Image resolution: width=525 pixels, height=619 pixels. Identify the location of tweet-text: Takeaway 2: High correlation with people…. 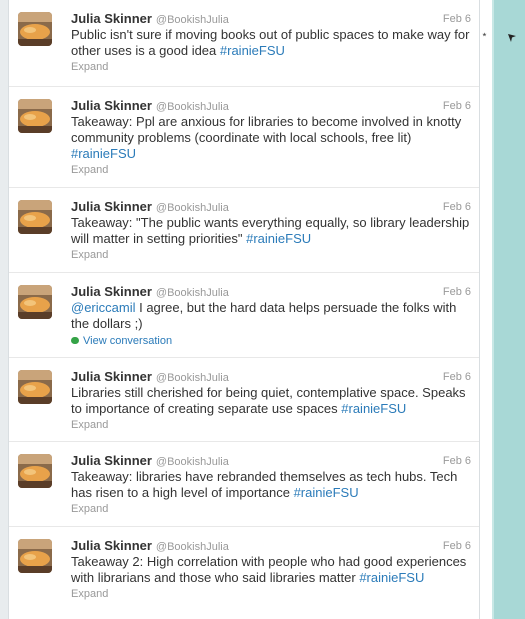
(271, 570).